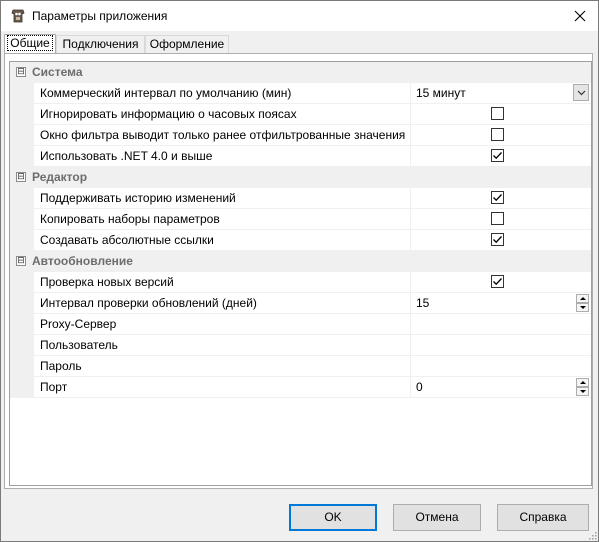 The image size is (599, 542). What do you see at coordinates (592, 535) in the screenshot?
I see `resize-grip-icon` at bounding box center [592, 535].